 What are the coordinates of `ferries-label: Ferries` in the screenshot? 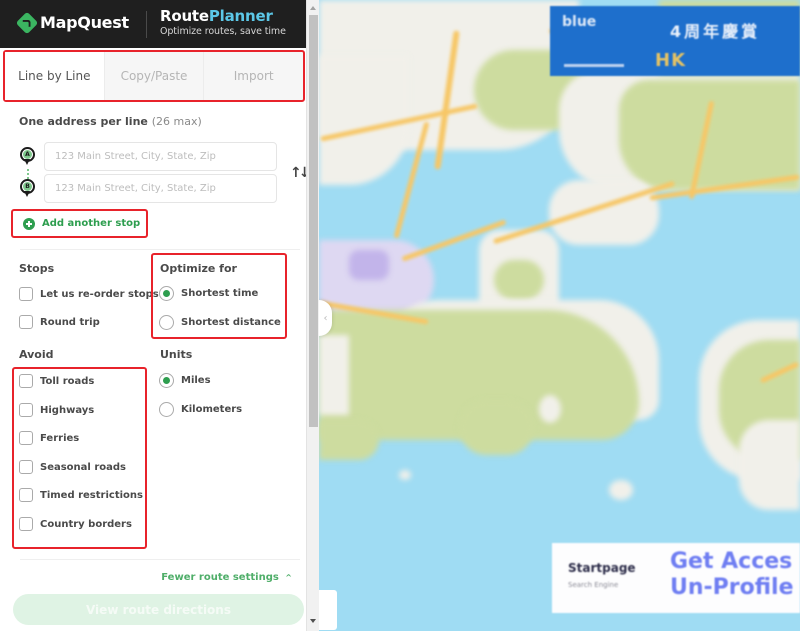 It's located at (60, 438).